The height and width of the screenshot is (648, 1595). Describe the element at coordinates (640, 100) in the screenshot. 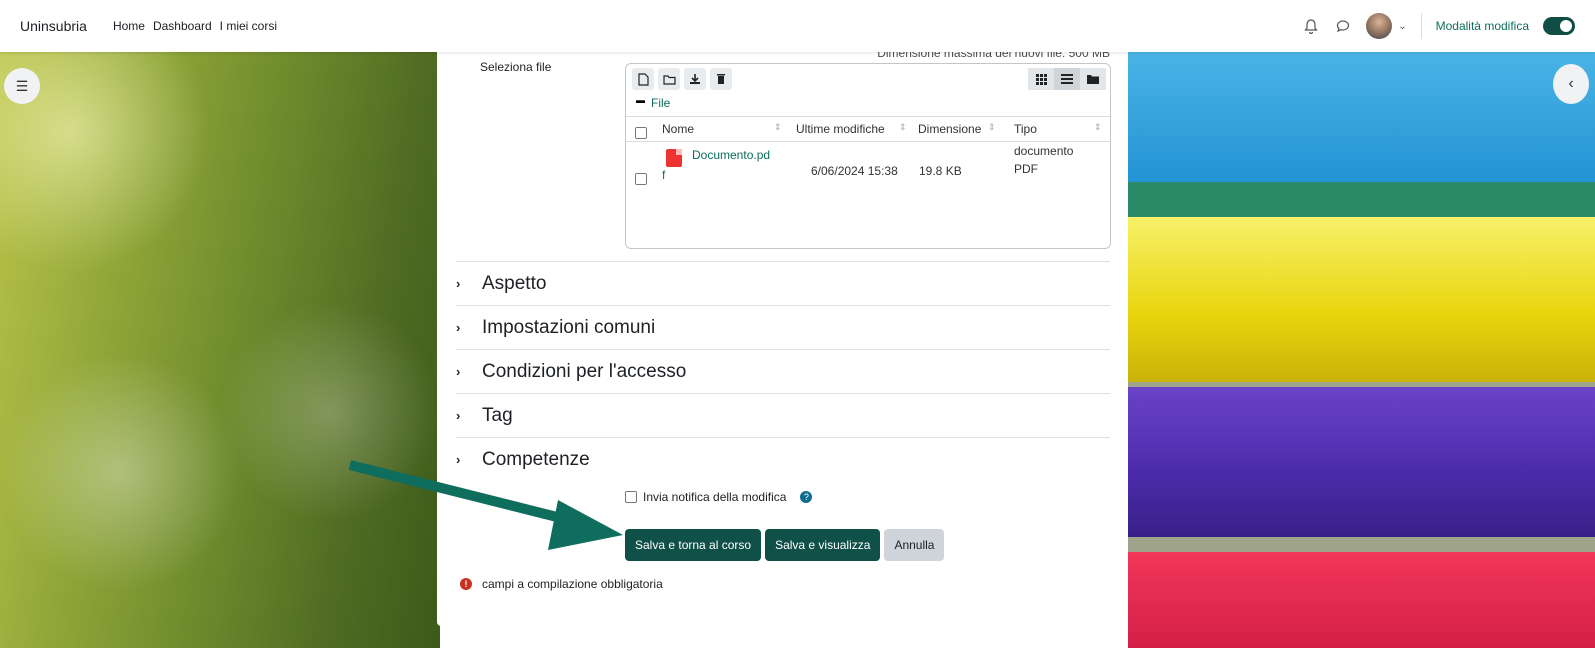

I see `folder-icon: ▬` at that location.